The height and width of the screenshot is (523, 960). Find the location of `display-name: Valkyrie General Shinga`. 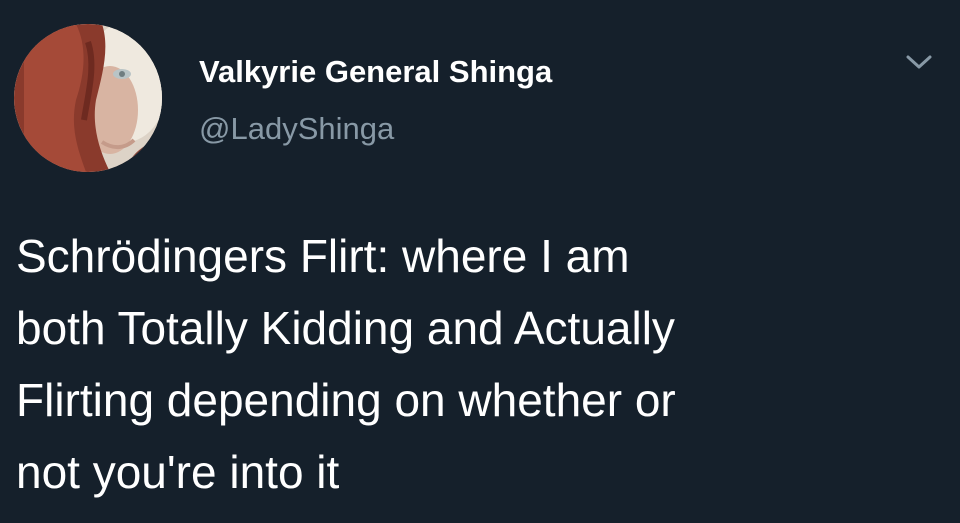

display-name: Valkyrie General Shinga is located at coordinates (375, 72).